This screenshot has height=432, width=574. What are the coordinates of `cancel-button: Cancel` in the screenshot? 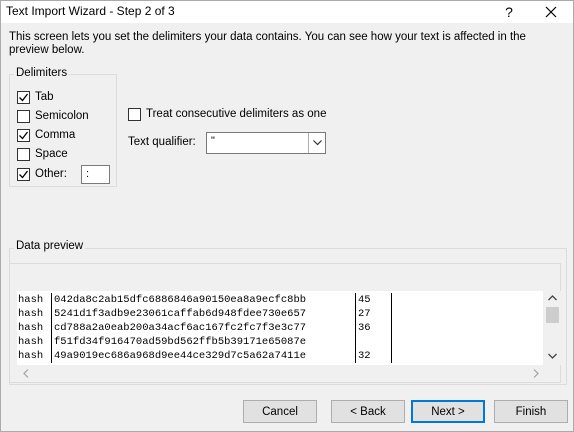 It's located at (280, 411).